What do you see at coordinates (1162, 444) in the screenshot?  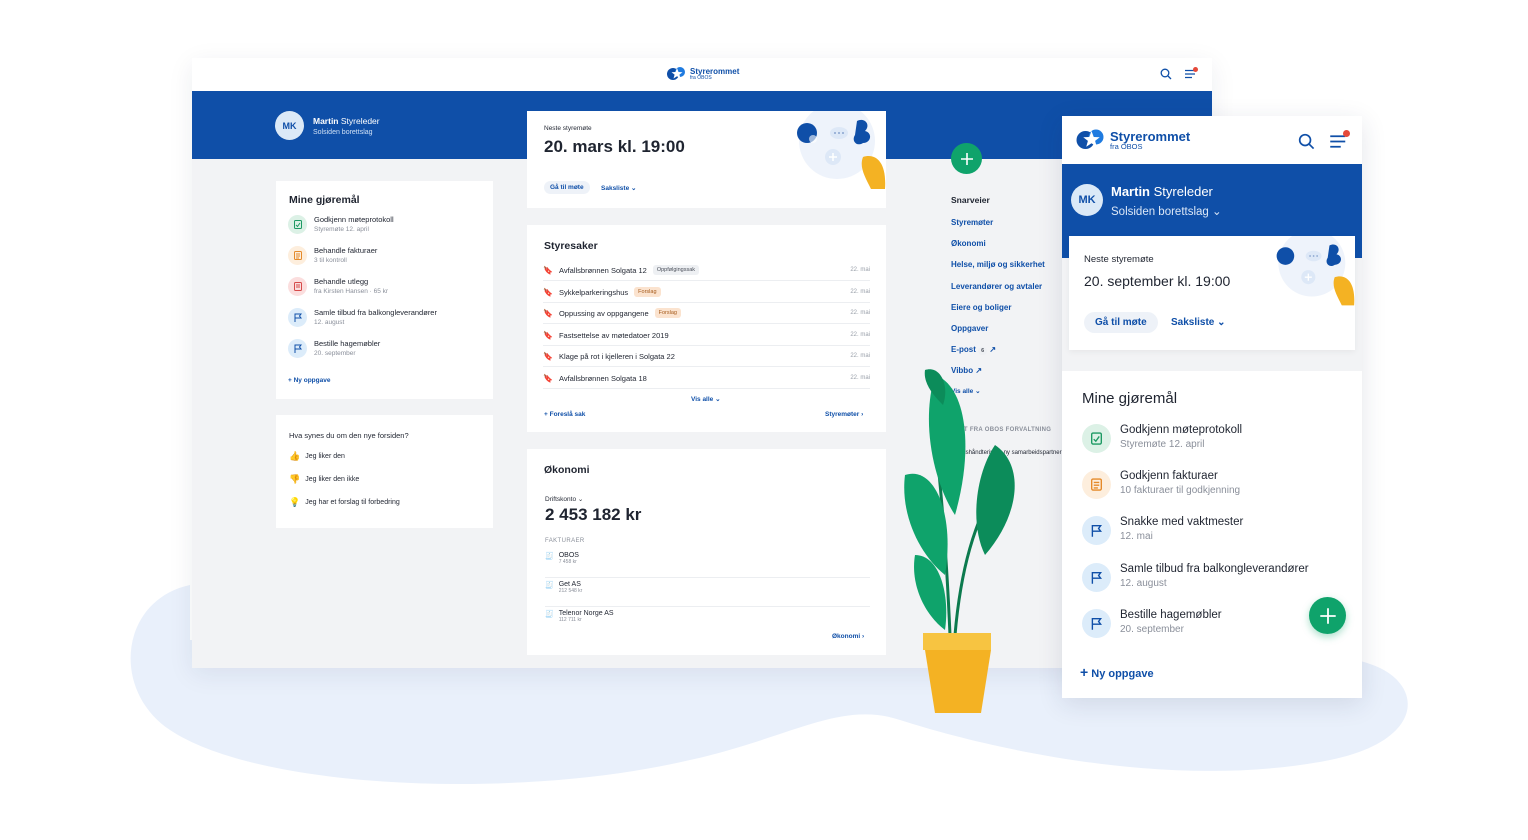 I see `task-subtitle: Styremøte 12. april` at bounding box center [1162, 444].